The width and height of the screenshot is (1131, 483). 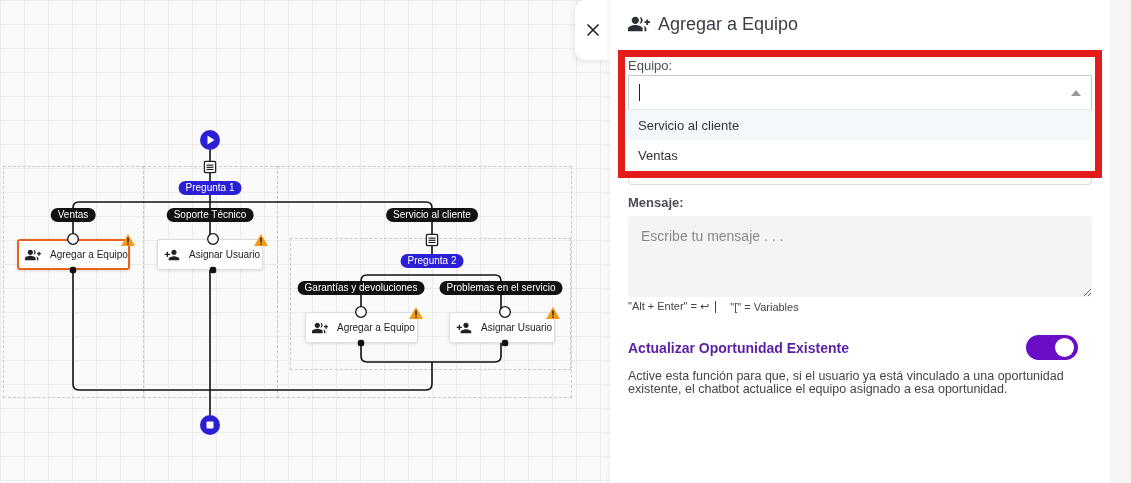 I want to click on branch-label: Garantías y devoluciones, so click(x=361, y=288).